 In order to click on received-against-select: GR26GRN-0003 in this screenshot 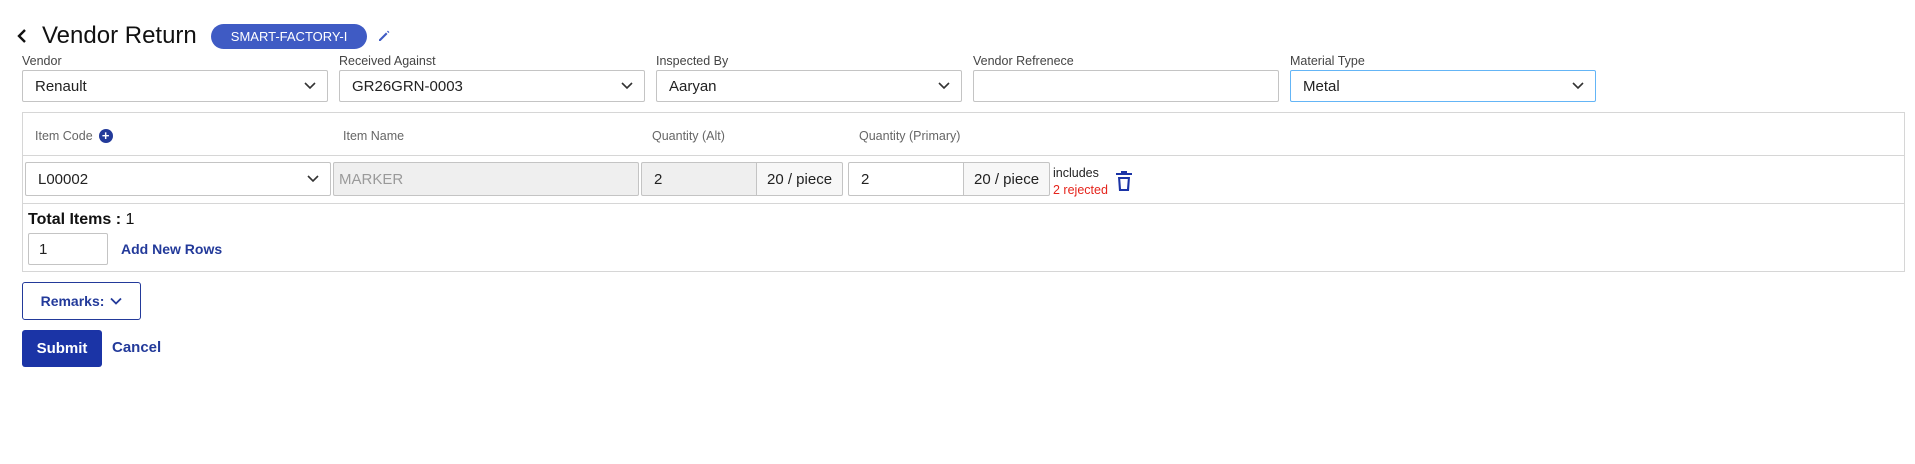, I will do `click(492, 86)`.